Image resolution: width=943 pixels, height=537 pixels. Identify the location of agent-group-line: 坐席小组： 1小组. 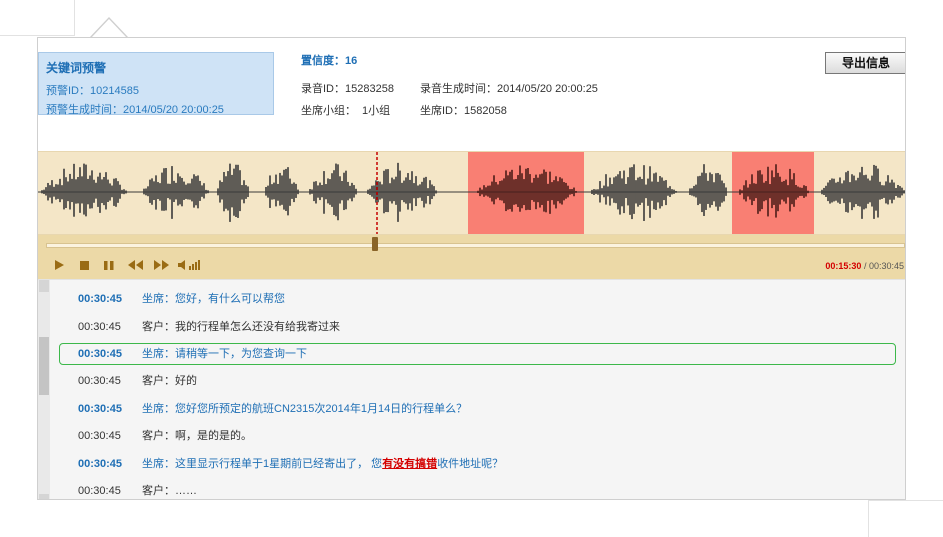
(345, 110).